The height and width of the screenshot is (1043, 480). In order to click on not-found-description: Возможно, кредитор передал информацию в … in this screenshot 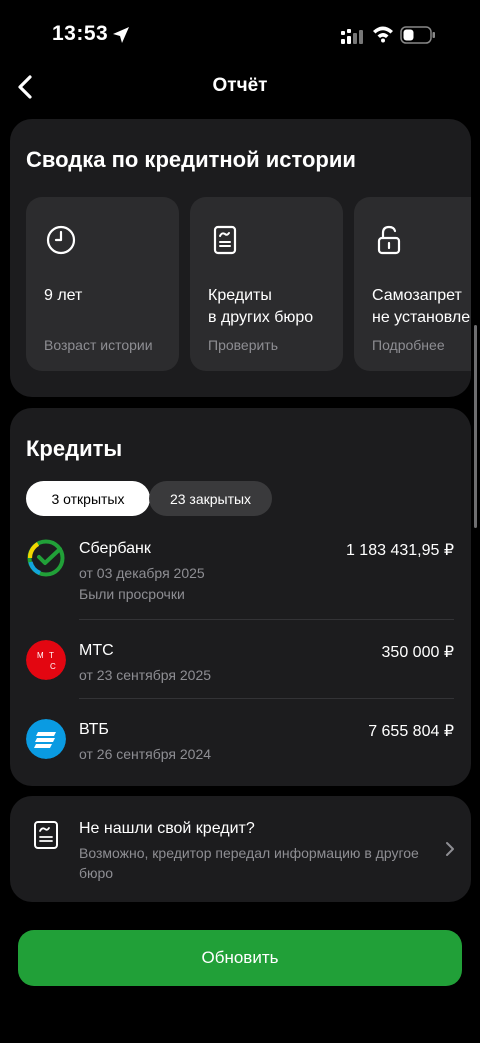, I will do `click(249, 863)`.